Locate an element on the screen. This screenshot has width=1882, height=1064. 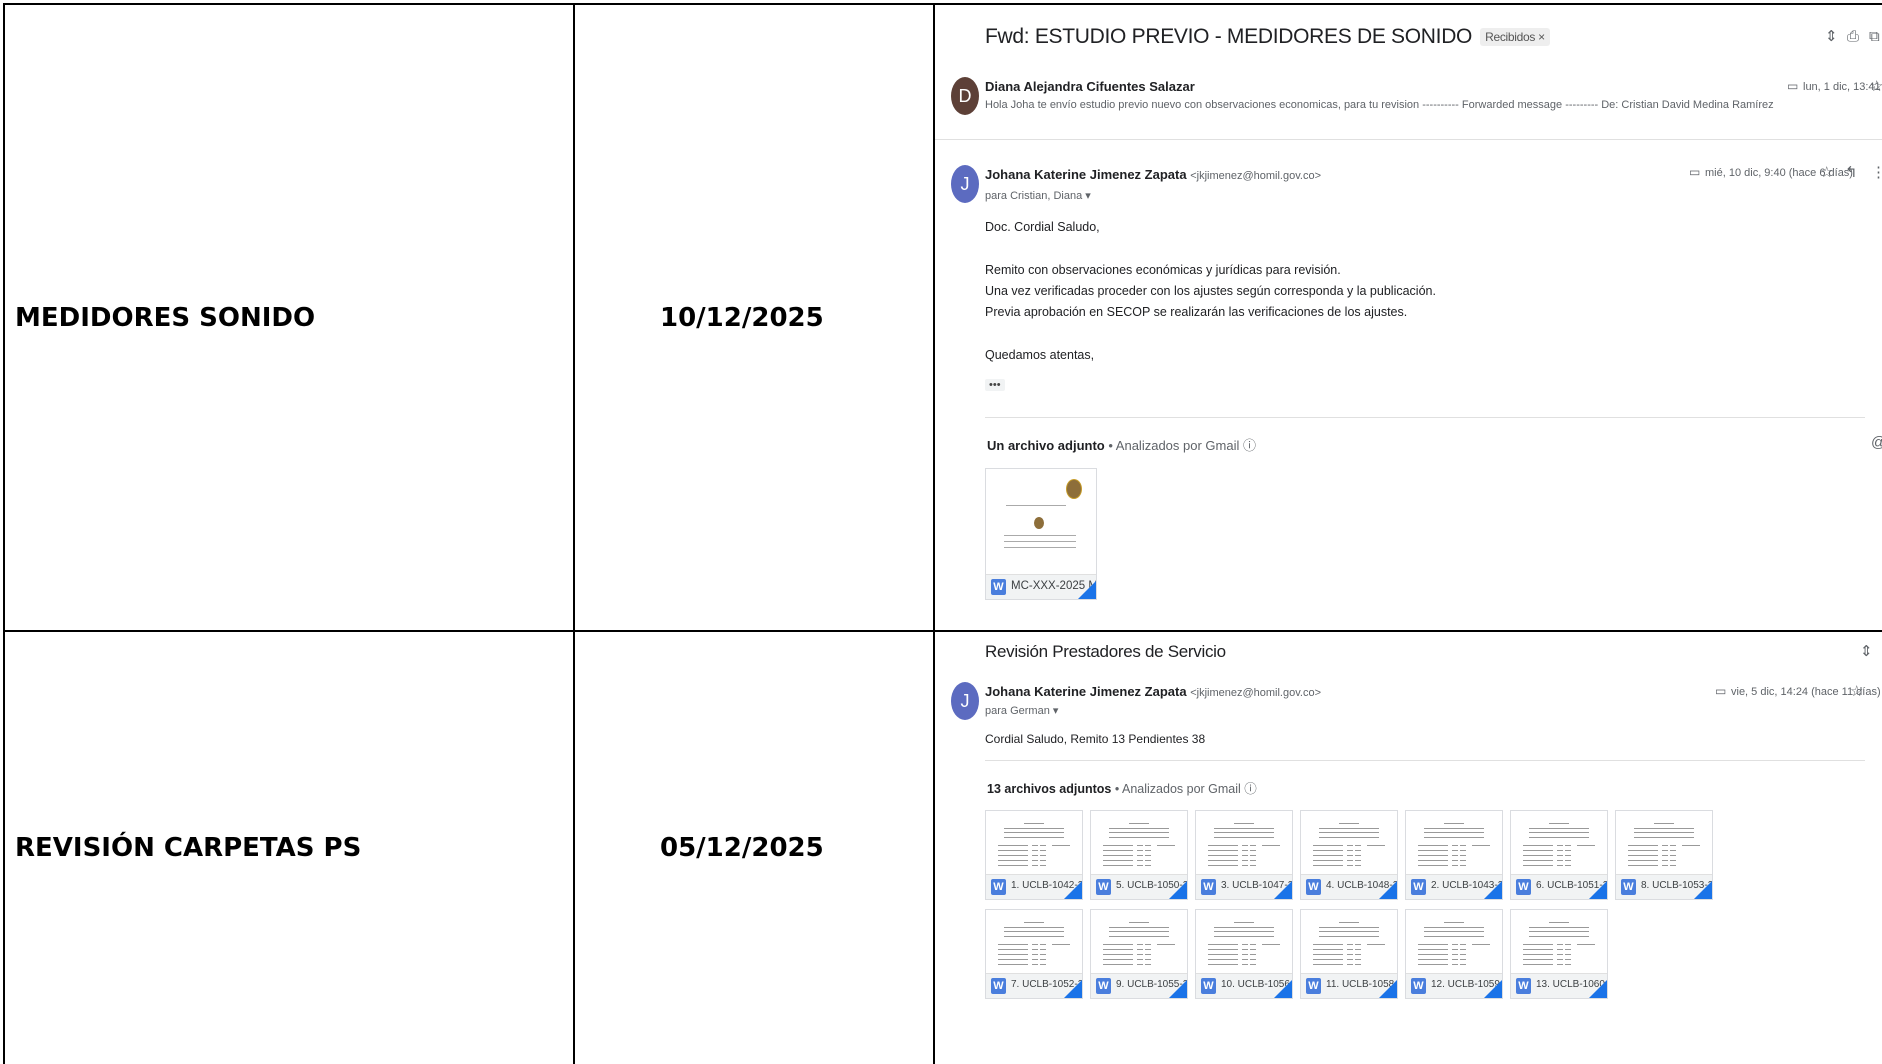
task-date-1: 10/12/2025 is located at coordinates (742, 318).